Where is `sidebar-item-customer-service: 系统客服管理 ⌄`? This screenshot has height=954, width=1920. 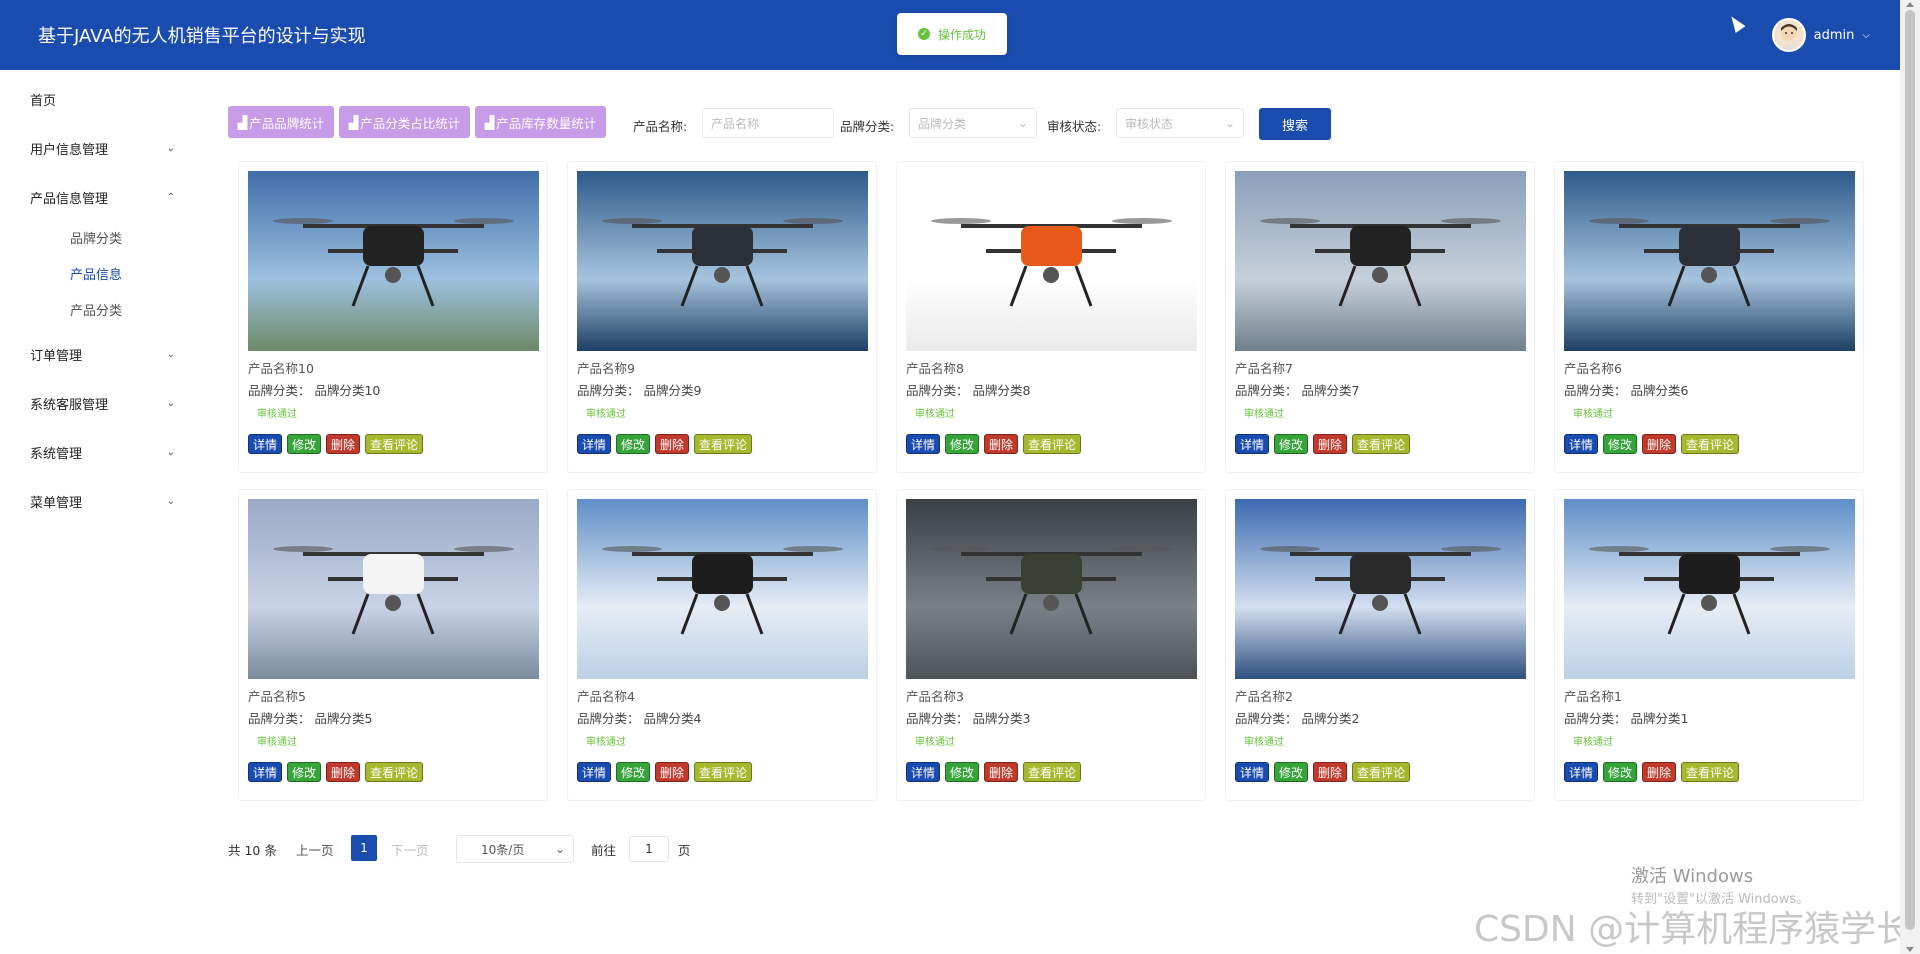
sidebar-item-customer-service: 系统客服管理 ⌄ is located at coordinates (102, 403).